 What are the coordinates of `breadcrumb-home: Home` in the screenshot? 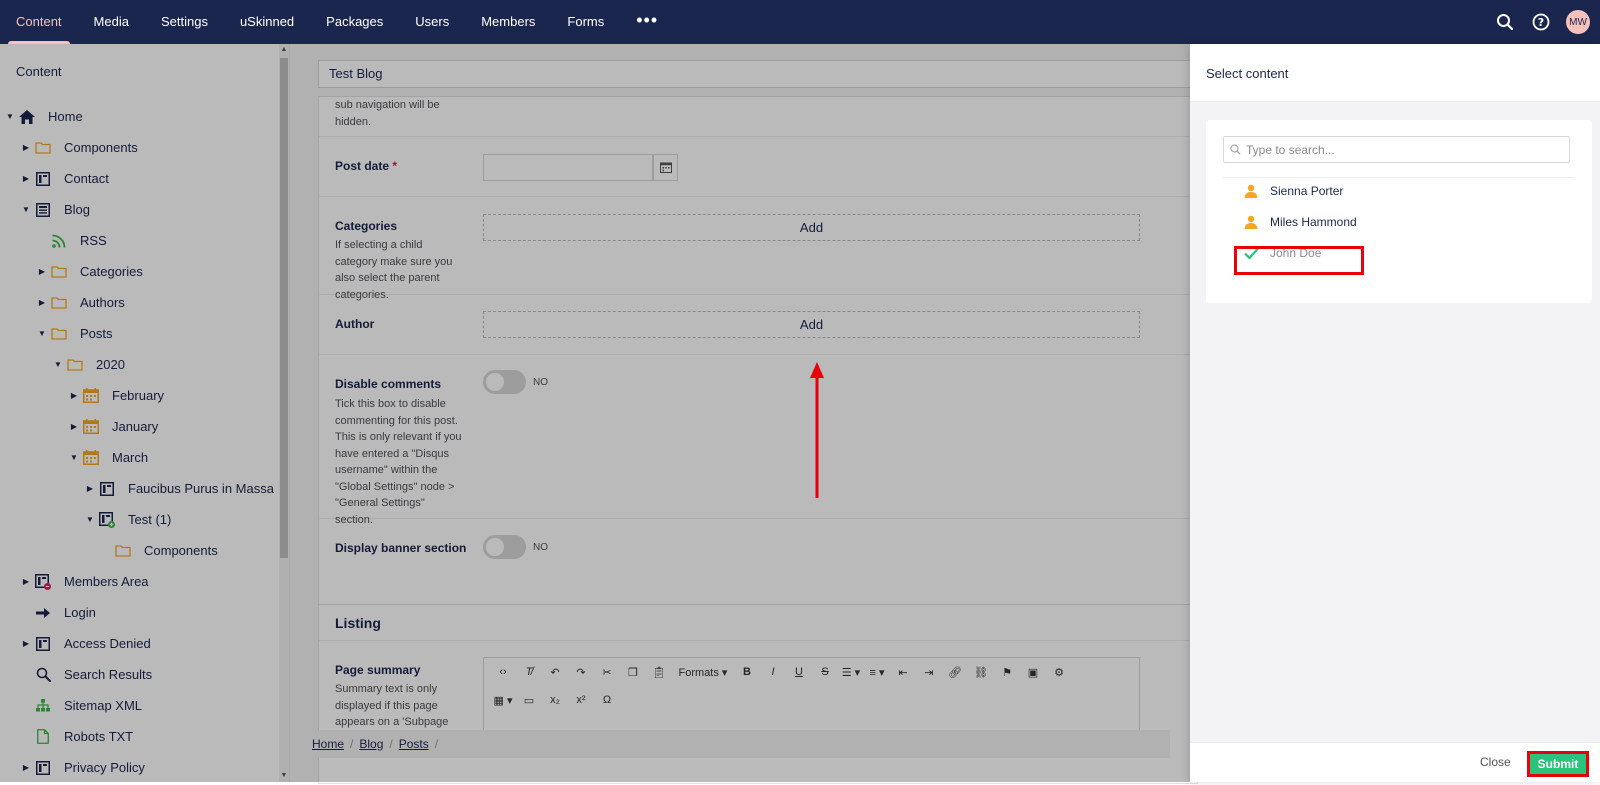 It's located at (328, 744).